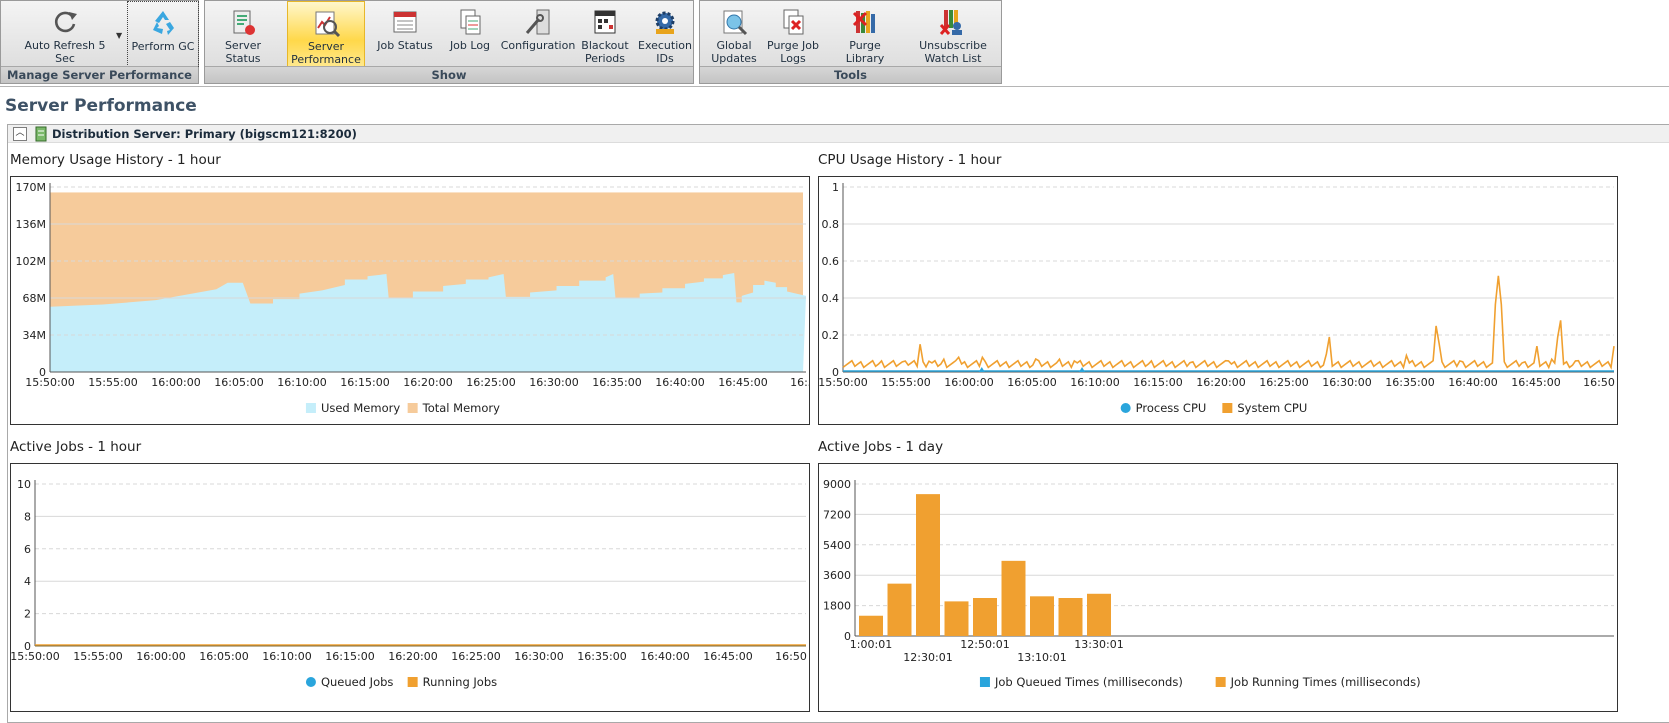 This screenshot has width=1669, height=723. What do you see at coordinates (31, 224) in the screenshot?
I see `y-tick-label: 136M` at bounding box center [31, 224].